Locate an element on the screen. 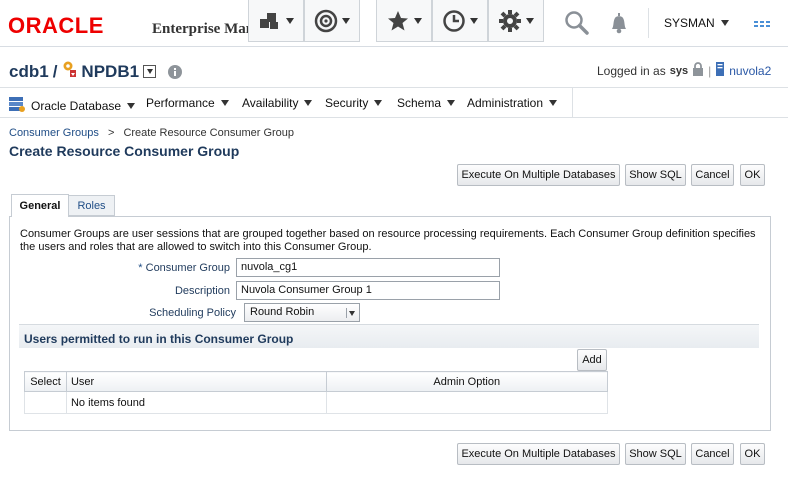 The width and height of the screenshot is (788, 485). menu-label: Schema is located at coordinates (419, 103).